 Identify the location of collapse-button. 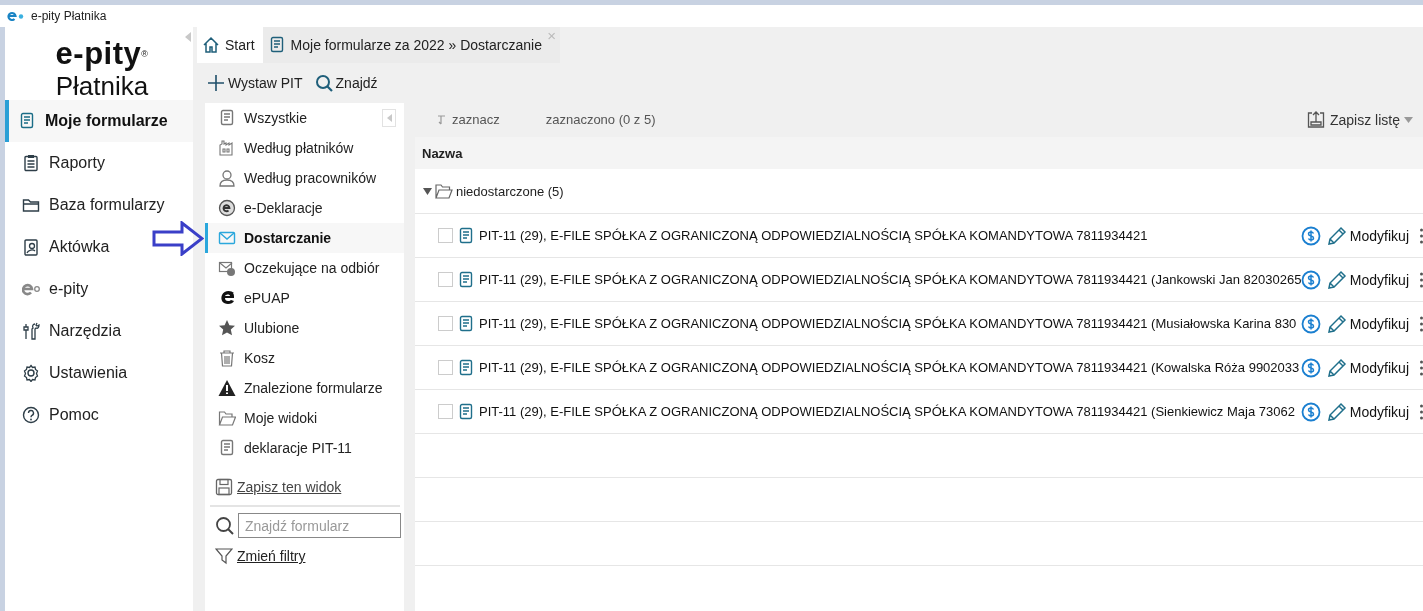
(389, 118).